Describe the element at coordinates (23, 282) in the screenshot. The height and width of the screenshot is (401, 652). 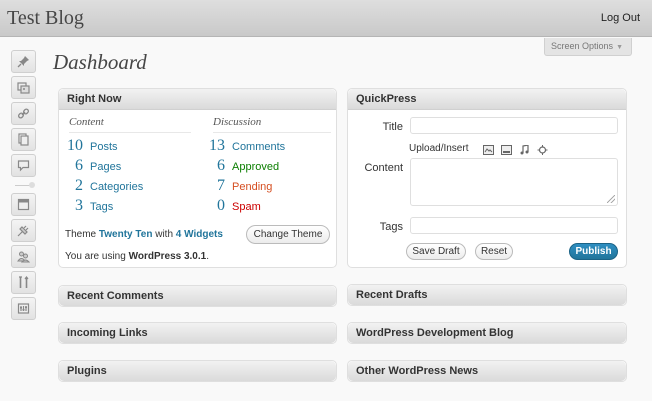
I see `tools-icon` at that location.